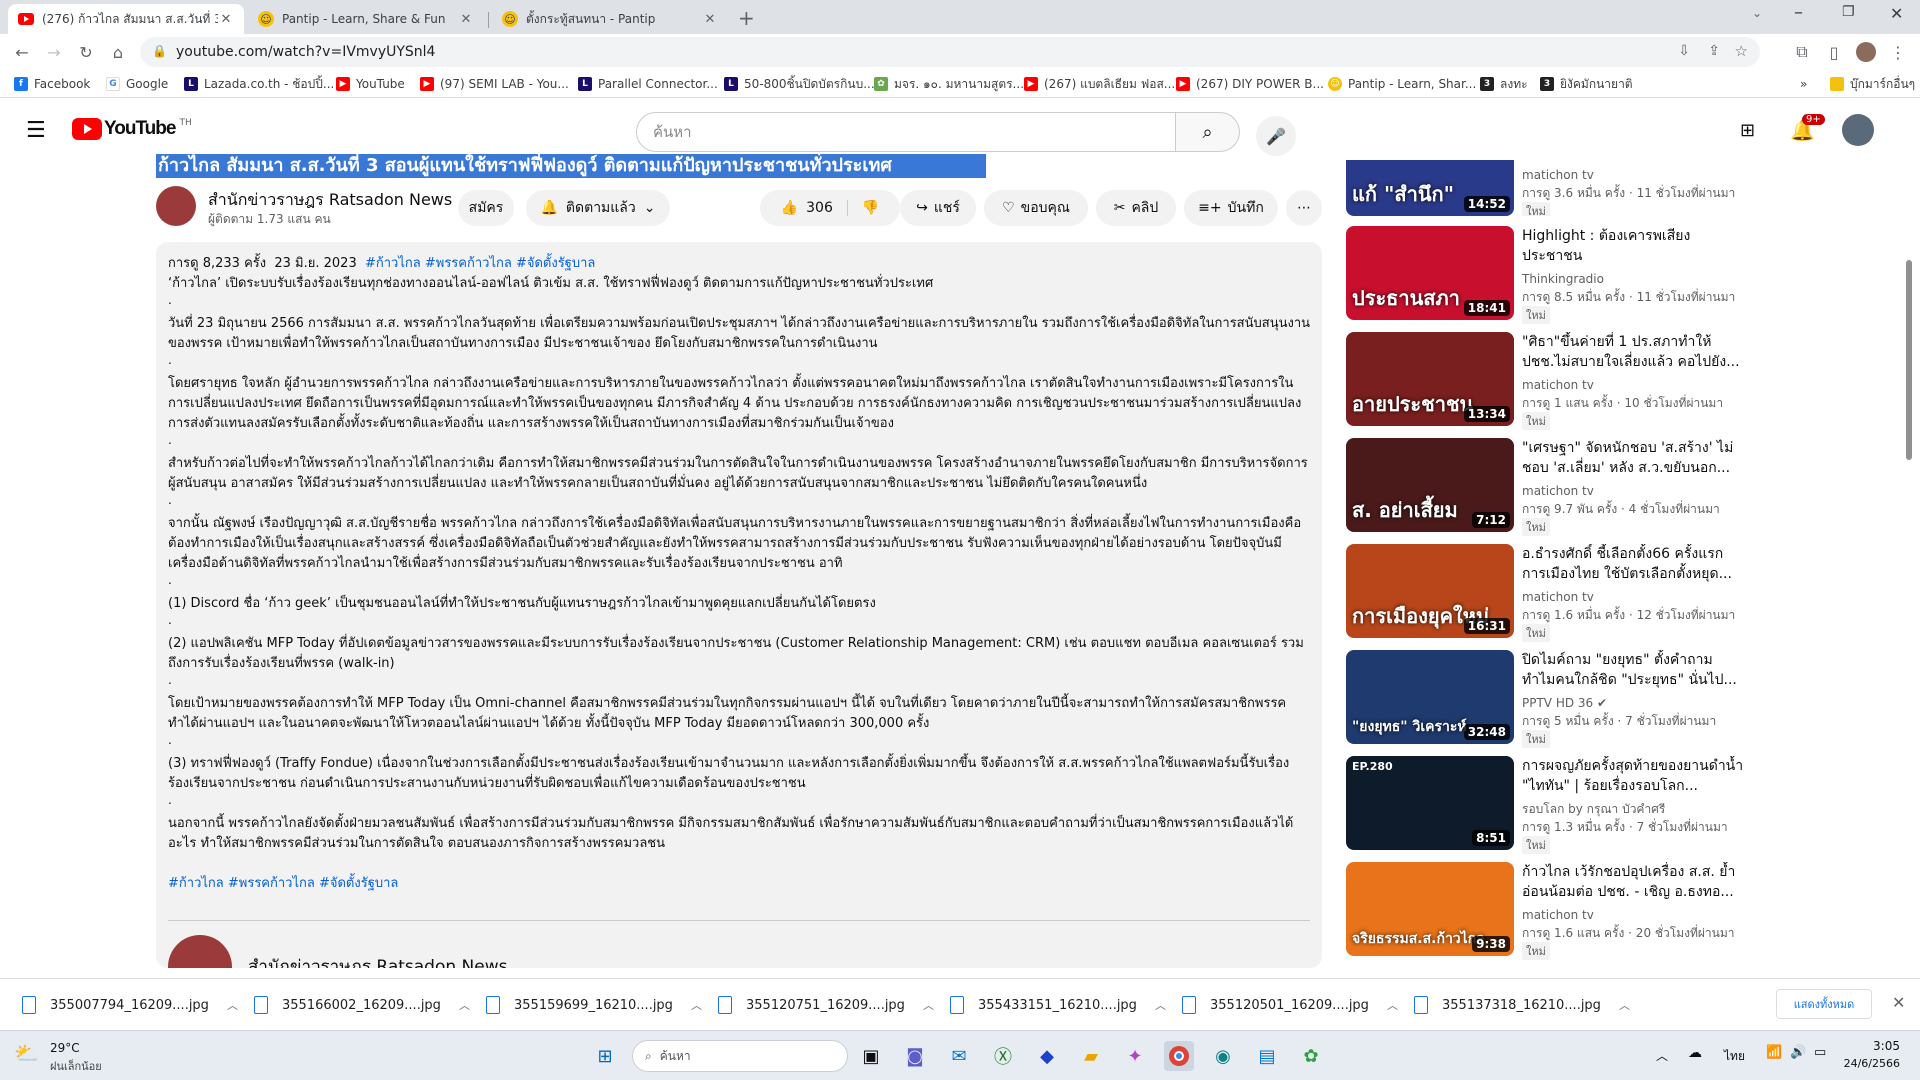 The height and width of the screenshot is (1080, 1920). I want to click on microphone-icon: 🎤, so click(1276, 136).